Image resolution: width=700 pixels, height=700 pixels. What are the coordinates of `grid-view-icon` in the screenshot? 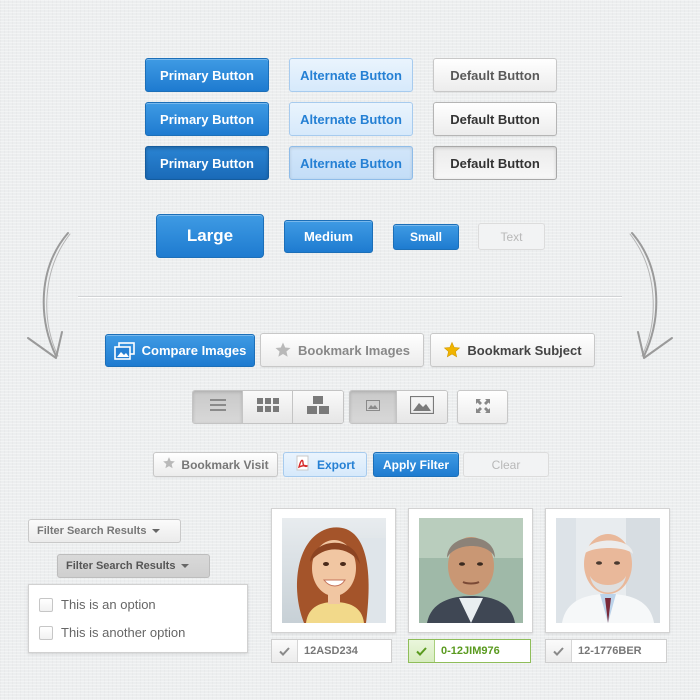 It's located at (267, 407).